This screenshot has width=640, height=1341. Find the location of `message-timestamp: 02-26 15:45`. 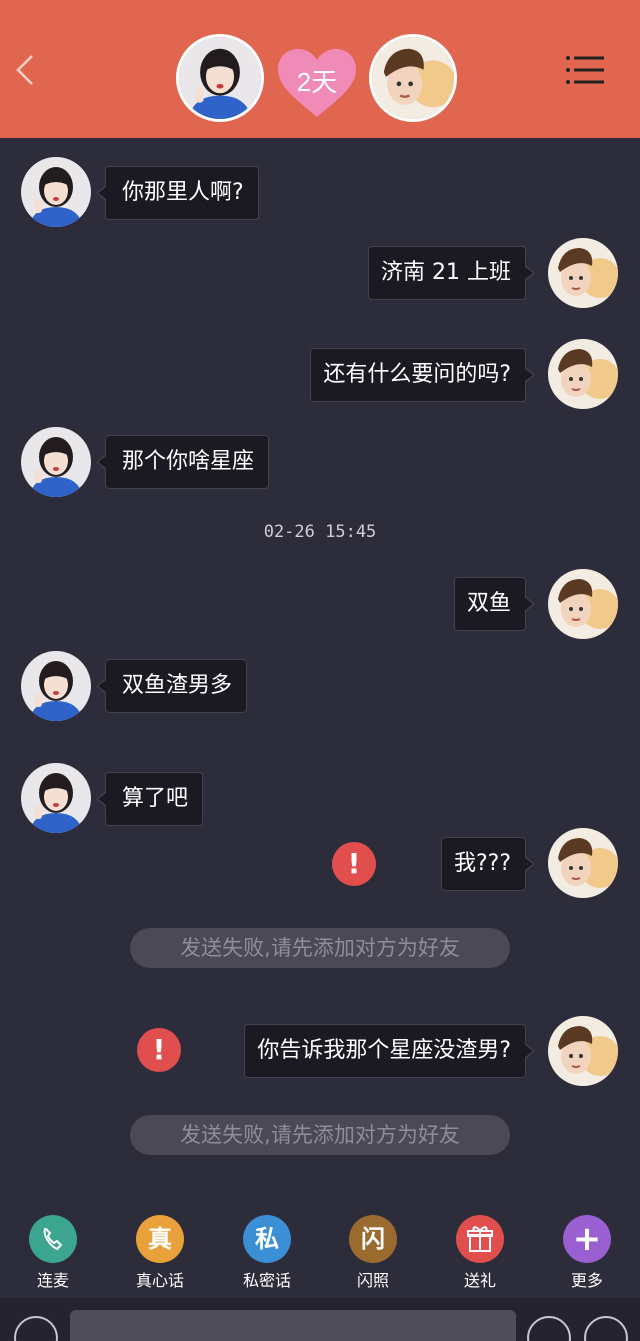

message-timestamp: 02-26 15:45 is located at coordinates (320, 532).